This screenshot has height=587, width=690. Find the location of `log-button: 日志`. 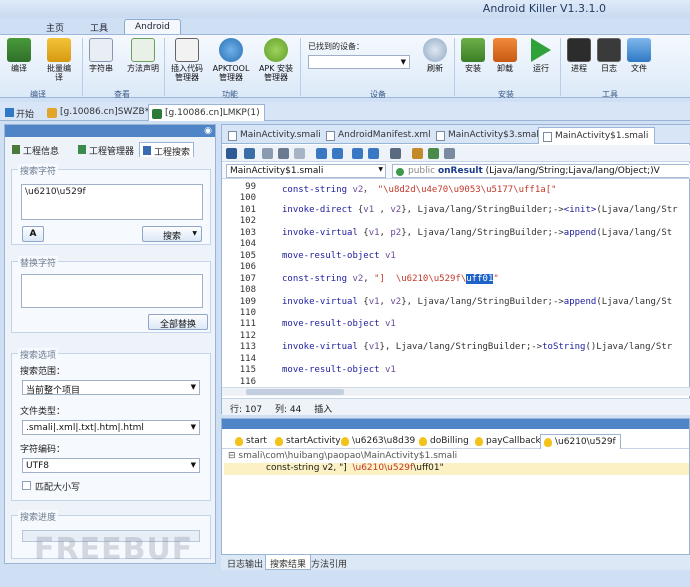

log-button: 日志 is located at coordinates (609, 55).